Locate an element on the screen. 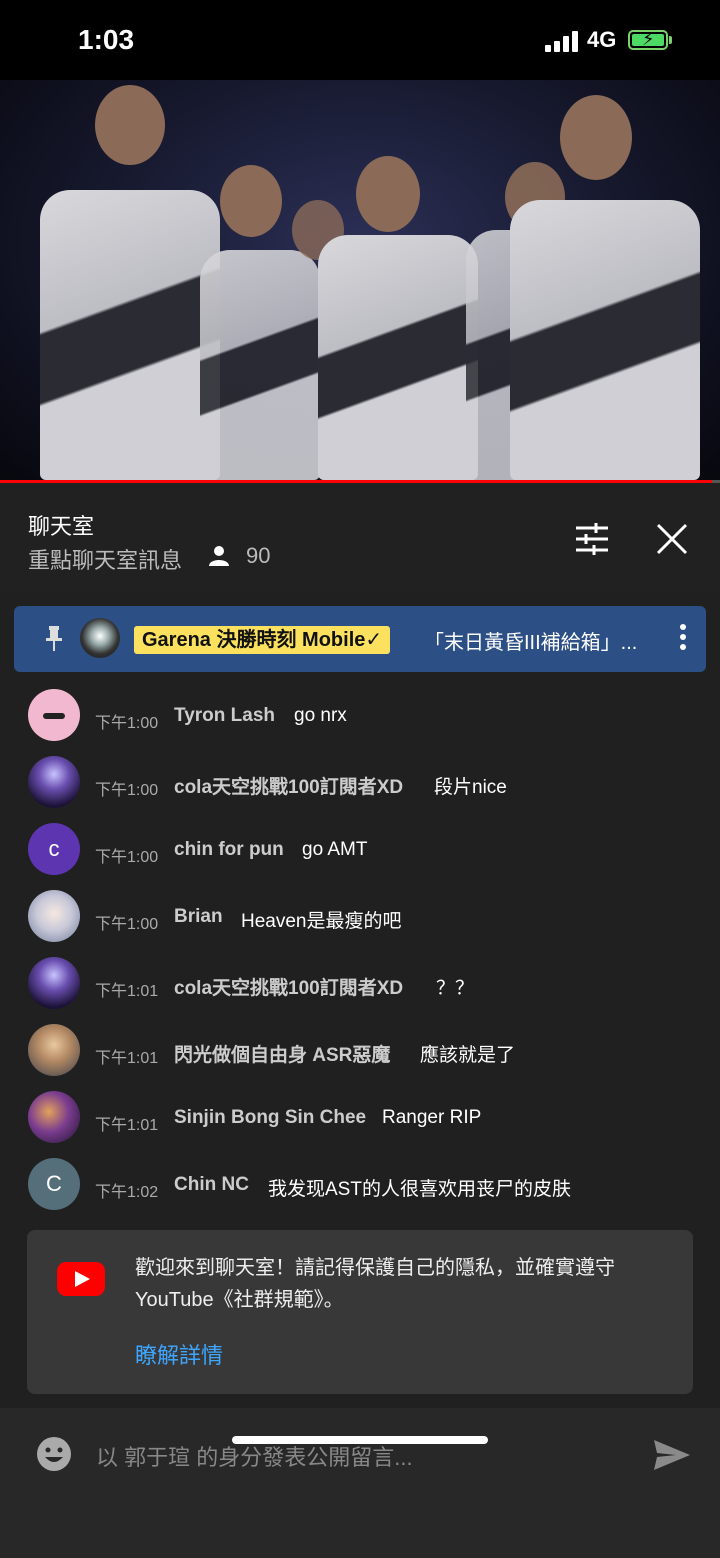 The height and width of the screenshot is (1558, 720). welcome-text: 歡迎來到聊天室！請記得保護自己的隱私，並確實遵守 YouTube《社群規範》。 is located at coordinates (375, 1284).